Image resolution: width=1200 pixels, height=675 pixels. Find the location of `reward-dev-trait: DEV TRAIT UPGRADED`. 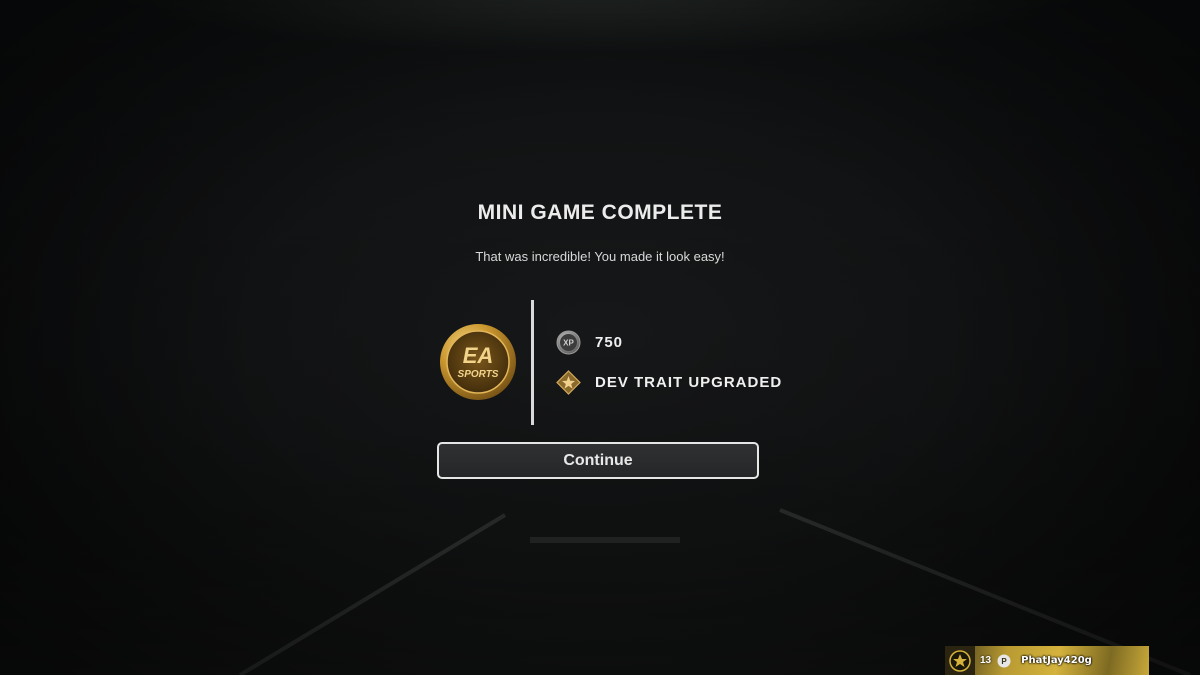

reward-dev-trait: DEV TRAIT UPGRADED is located at coordinates (669, 382).